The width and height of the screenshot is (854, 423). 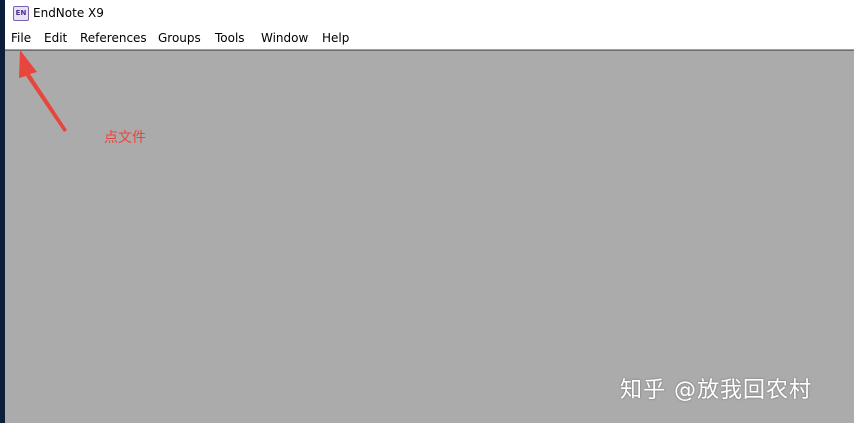 I want to click on annotation-label: 点文件, so click(x=125, y=138).